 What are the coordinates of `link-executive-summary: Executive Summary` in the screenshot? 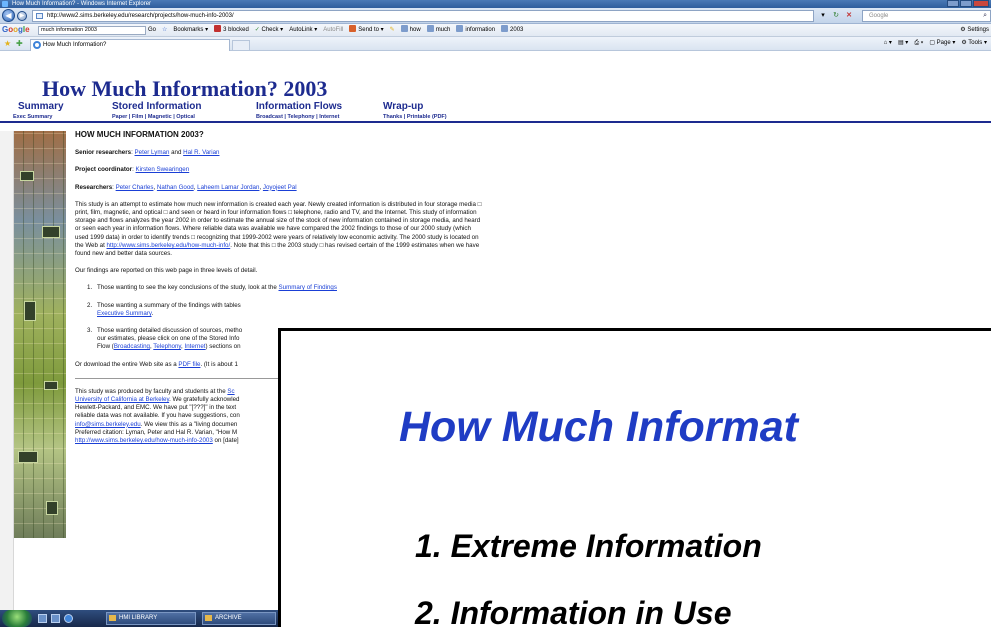 It's located at (124, 313).